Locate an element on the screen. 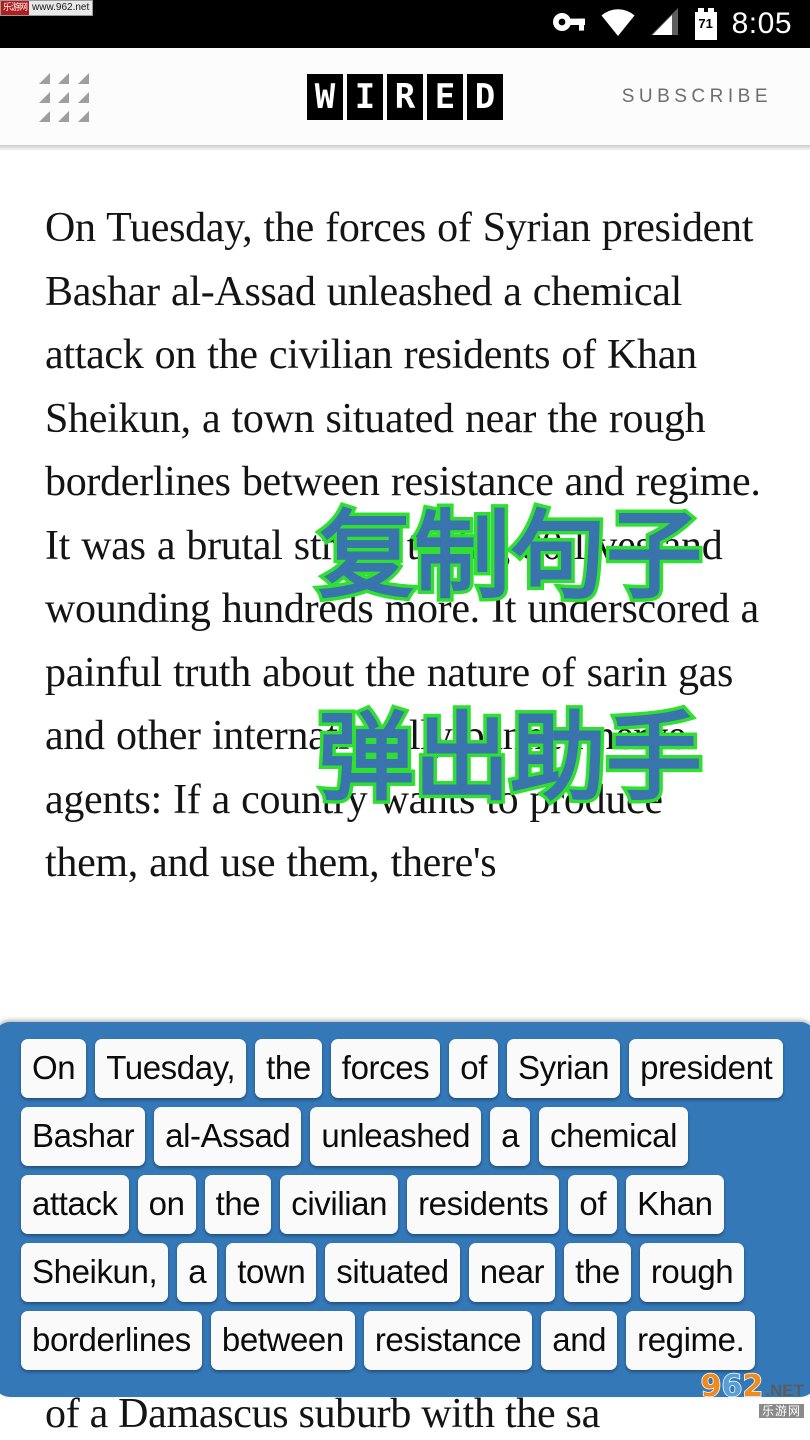 The image size is (810, 1440). article-tail-text: of a Damascus suburb with the sa is located at coordinates (322, 1414).